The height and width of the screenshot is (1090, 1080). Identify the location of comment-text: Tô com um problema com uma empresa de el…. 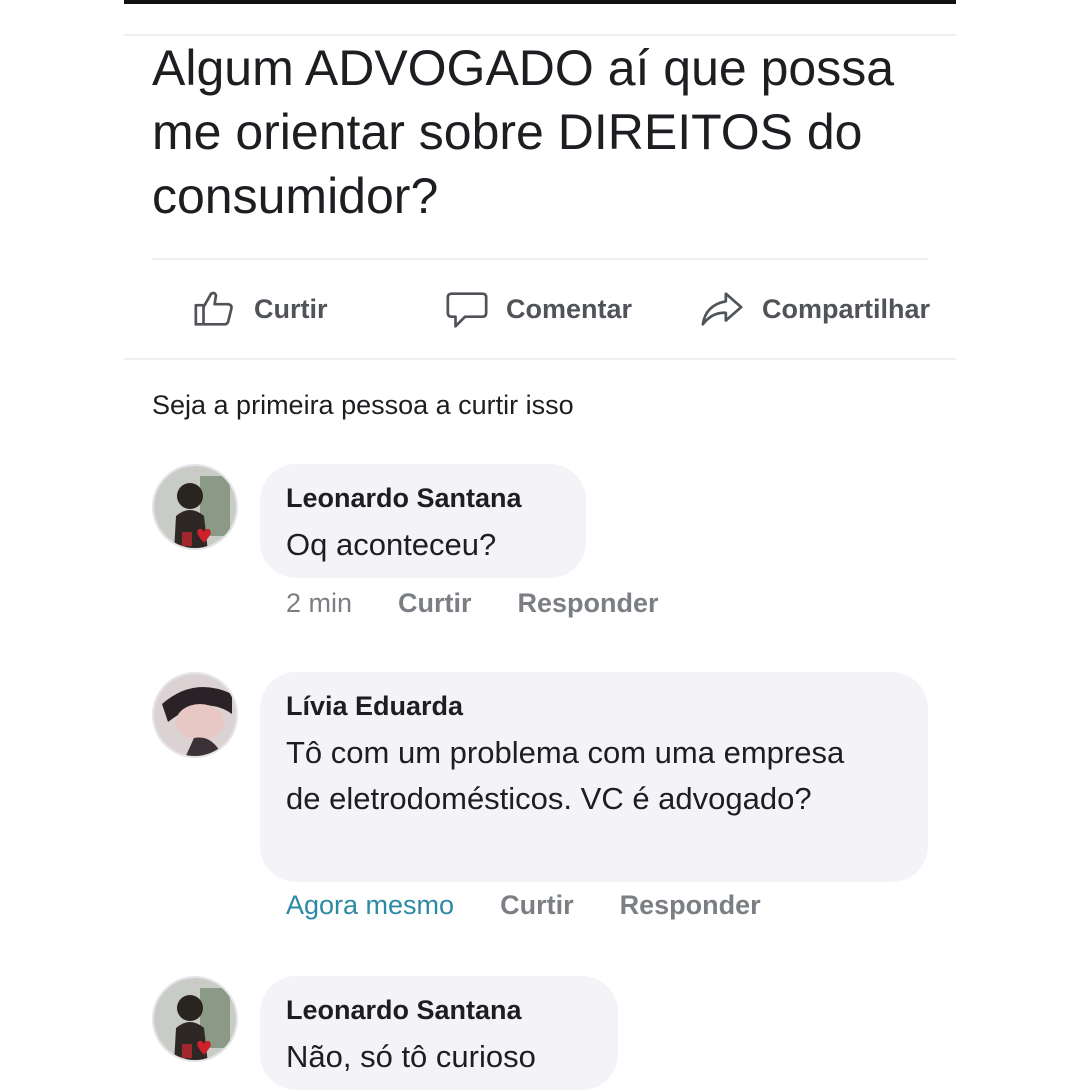
(565, 775).